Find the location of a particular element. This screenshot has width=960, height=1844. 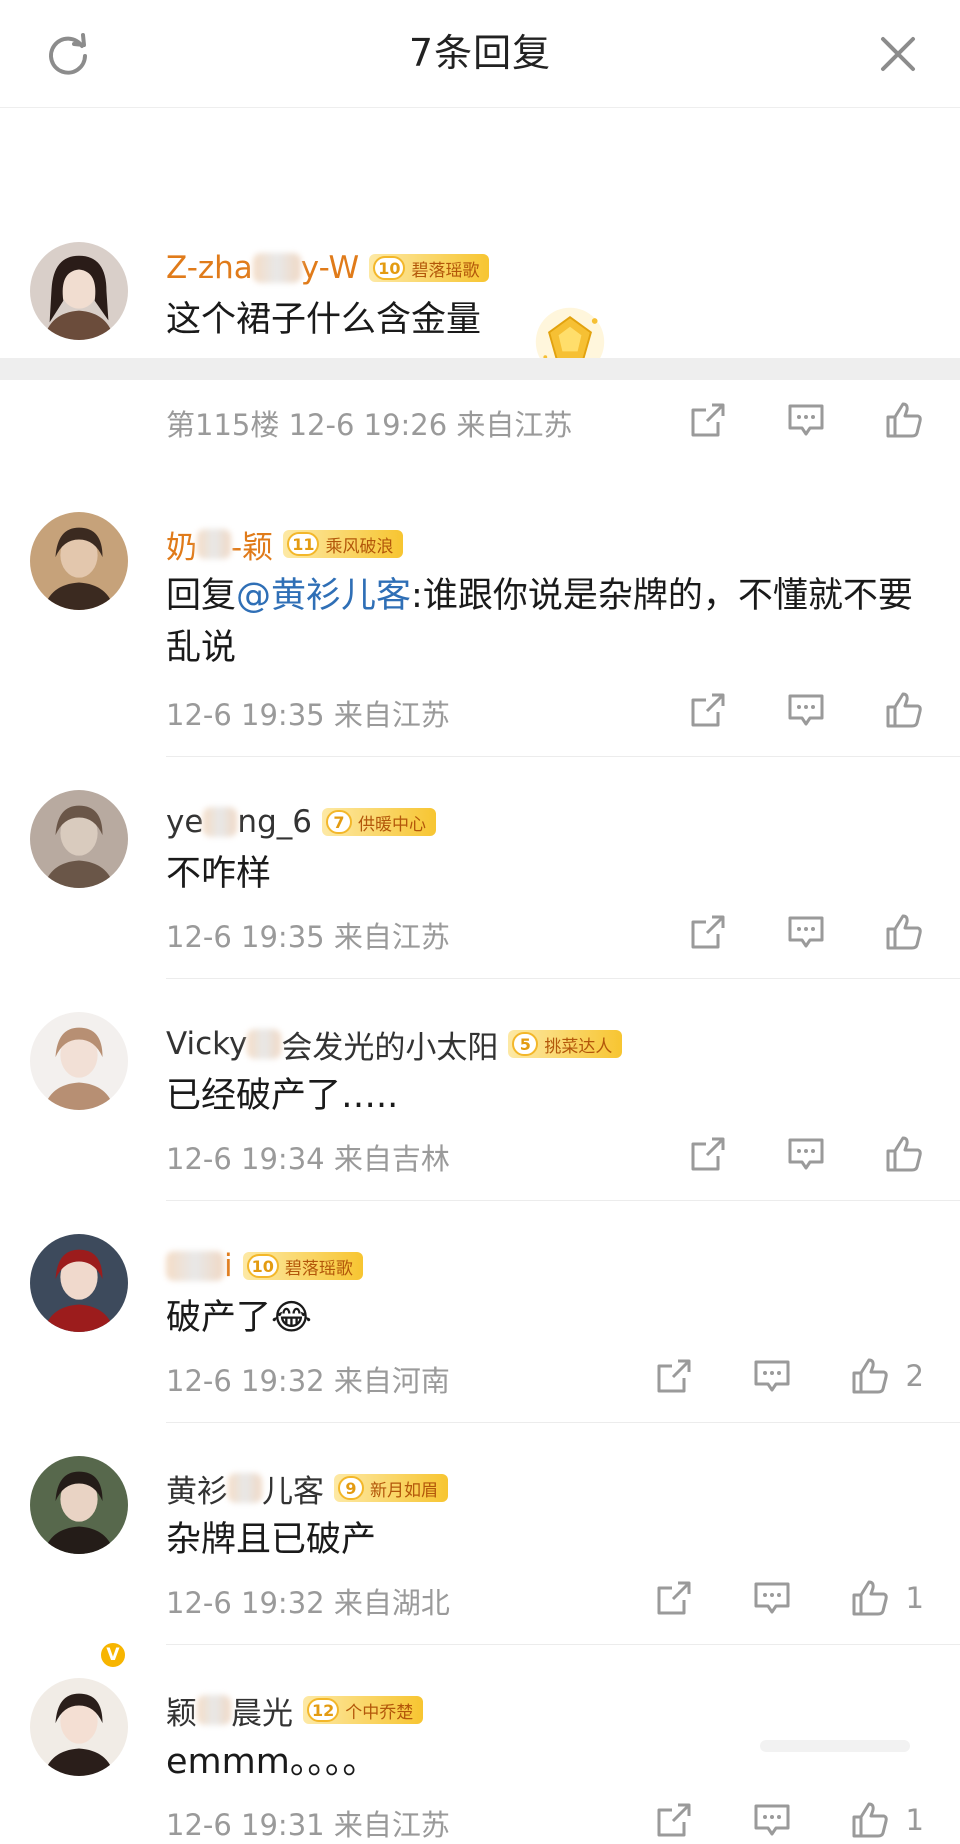

username-row: 颖晨光 12 个中乔楚 is located at coordinates (295, 1710).